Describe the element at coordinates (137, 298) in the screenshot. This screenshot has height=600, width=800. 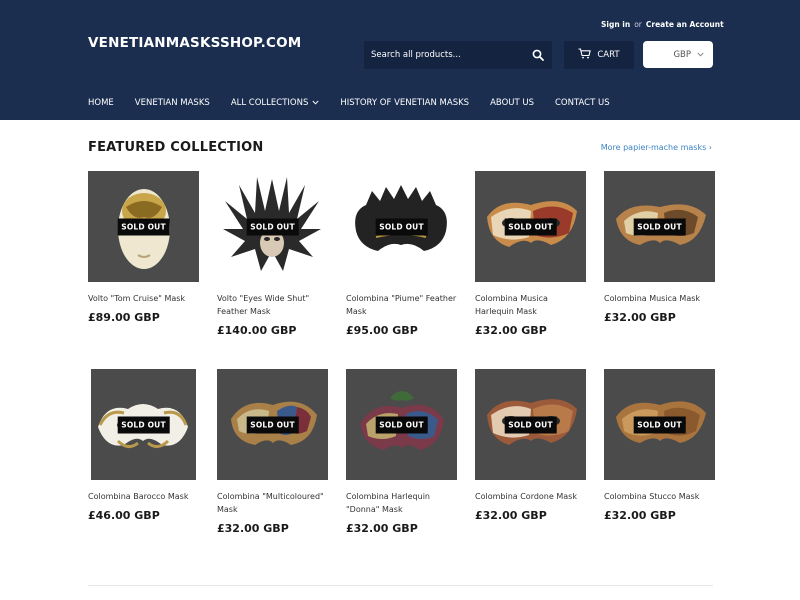
I see `product-title: Volto "Tom Cruise" Mask` at that location.